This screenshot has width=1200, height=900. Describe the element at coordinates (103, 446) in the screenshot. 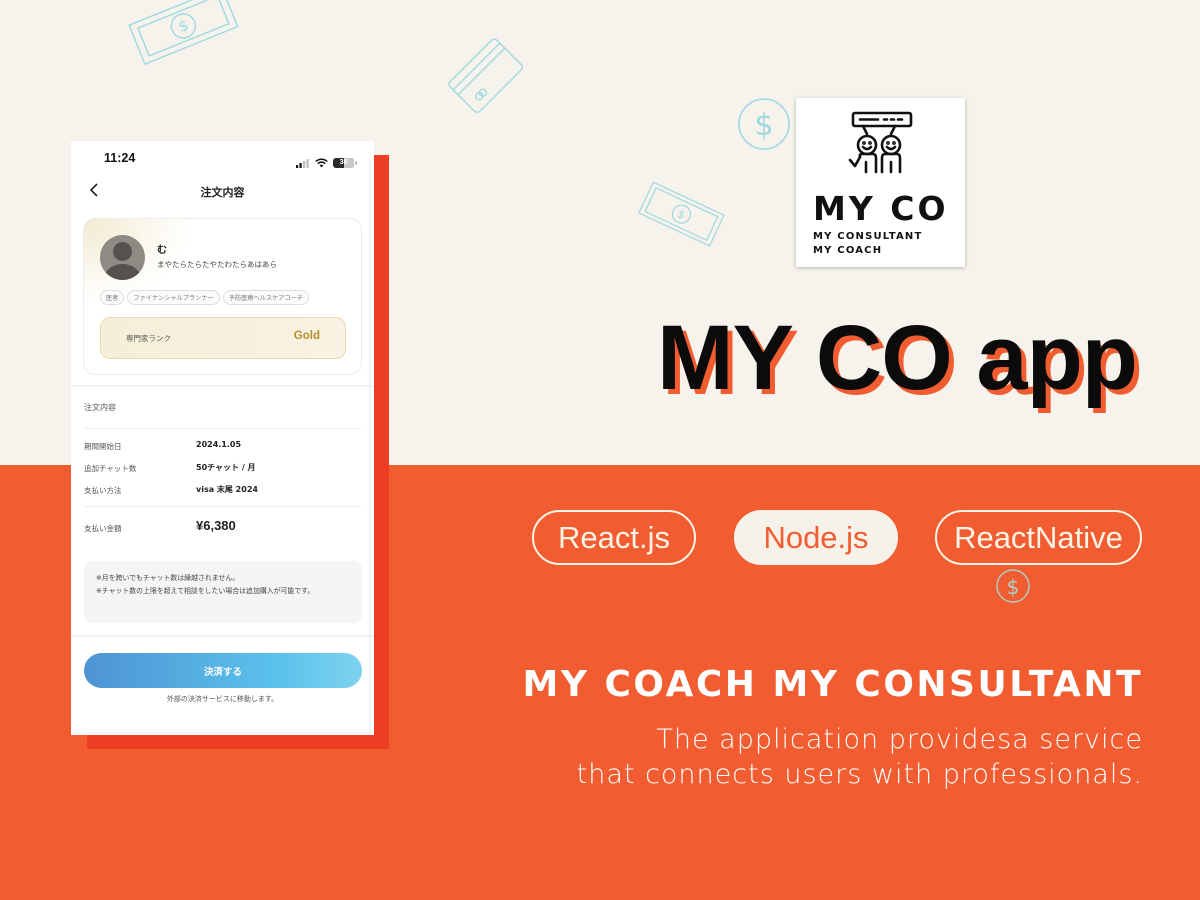

I see `row-label-start-date: 期間開始日` at that location.